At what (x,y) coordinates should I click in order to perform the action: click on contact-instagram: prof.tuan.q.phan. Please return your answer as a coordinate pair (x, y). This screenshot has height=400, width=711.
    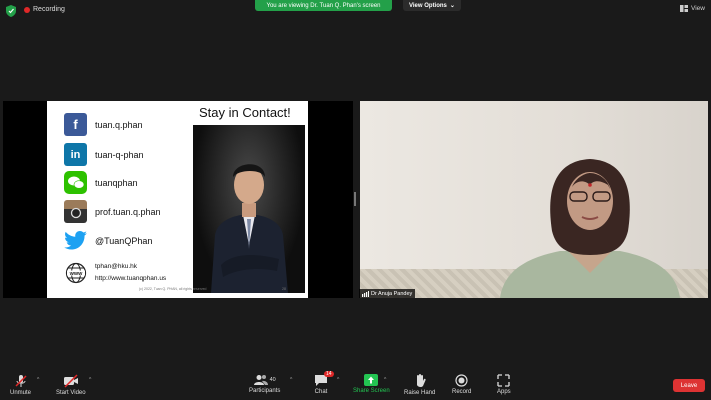
    Looking at the image, I should click on (112, 211).